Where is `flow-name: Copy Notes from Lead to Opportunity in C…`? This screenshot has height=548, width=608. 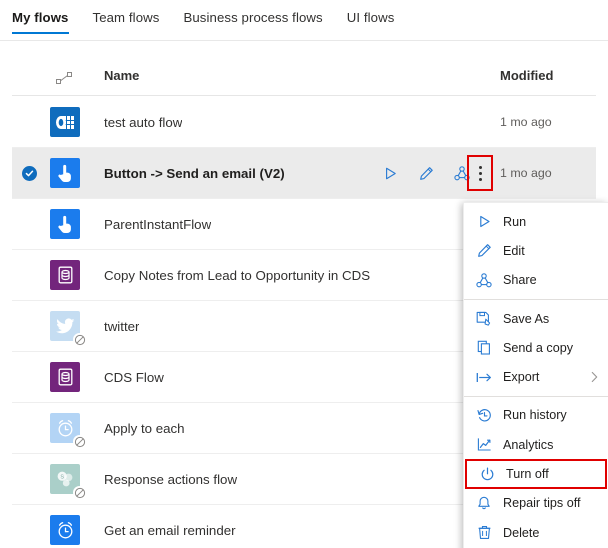 flow-name: Copy Notes from Lead to Opportunity in C… is located at coordinates (237, 275).